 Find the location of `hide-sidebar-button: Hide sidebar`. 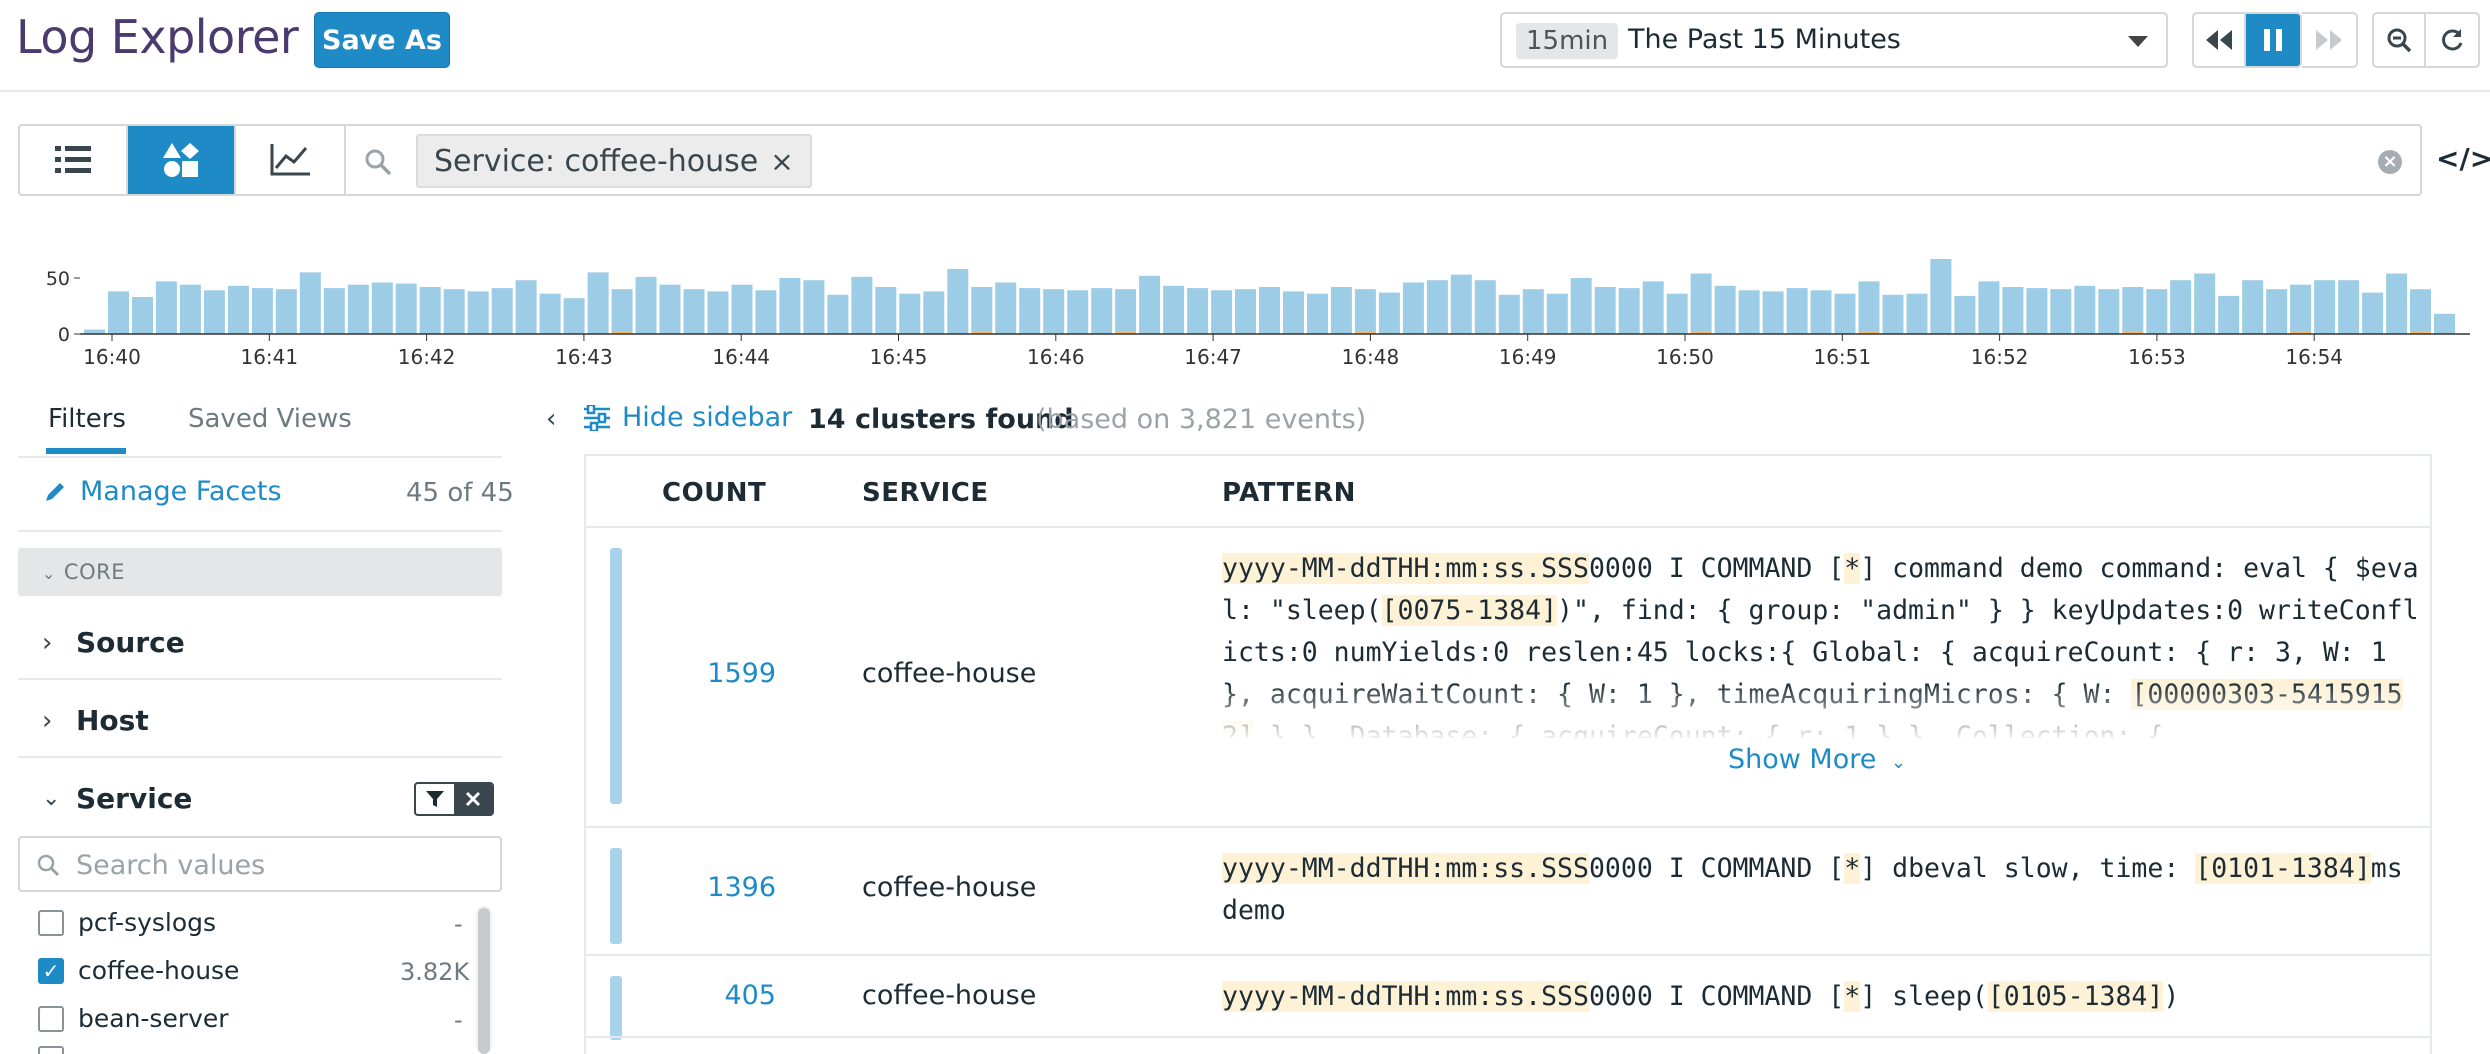

hide-sidebar-button: Hide sidebar is located at coordinates (688, 417).